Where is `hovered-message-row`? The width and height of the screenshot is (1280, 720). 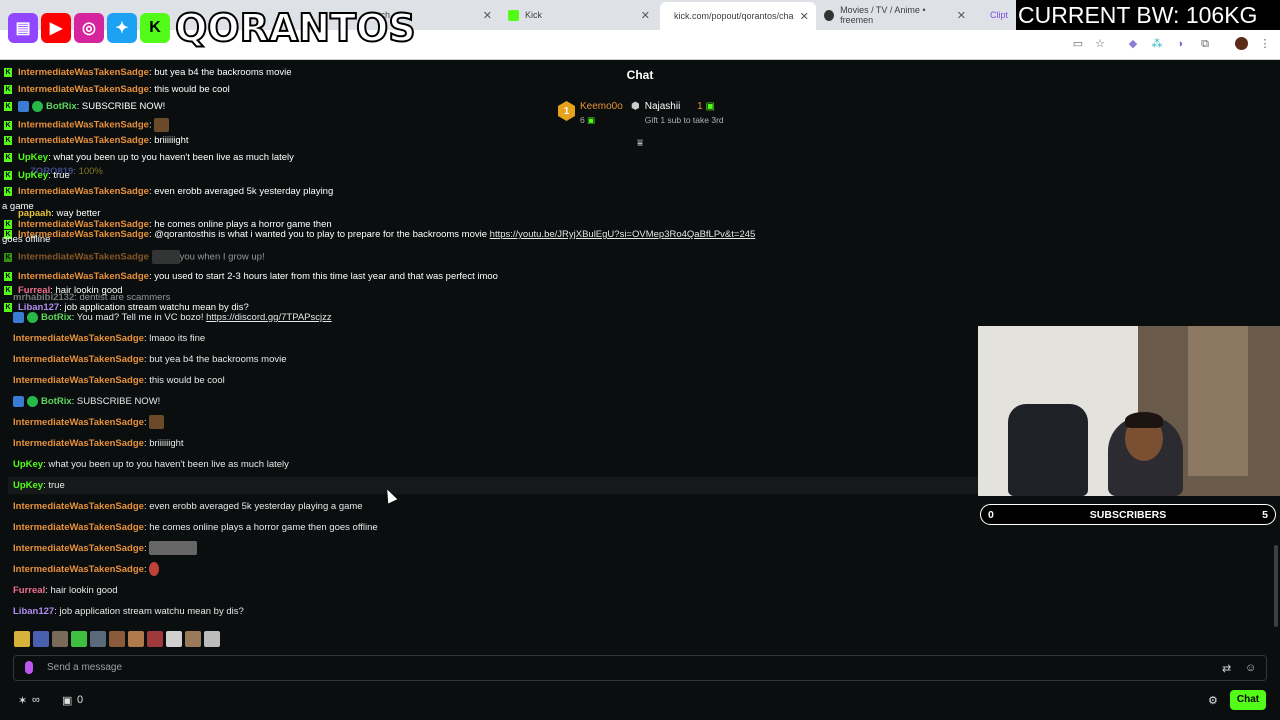 hovered-message-row is located at coordinates (493, 485).